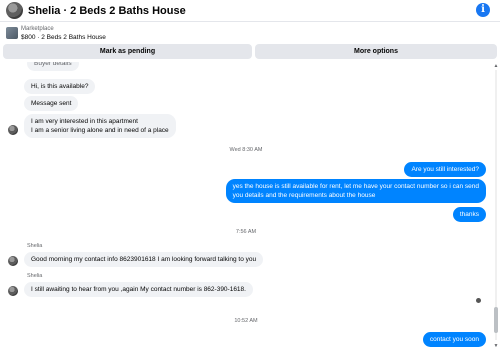 The image size is (500, 350). I want to click on message-bubble-clipped: Buyer details, so click(53, 66).